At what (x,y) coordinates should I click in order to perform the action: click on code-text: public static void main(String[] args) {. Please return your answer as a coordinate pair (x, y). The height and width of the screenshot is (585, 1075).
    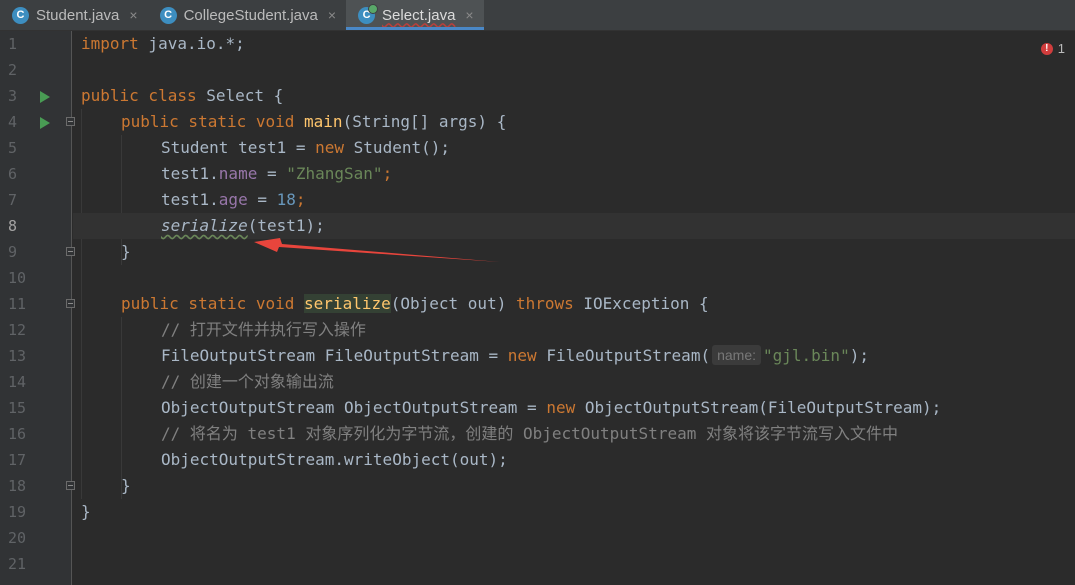
    Looking at the image, I should click on (313, 122).